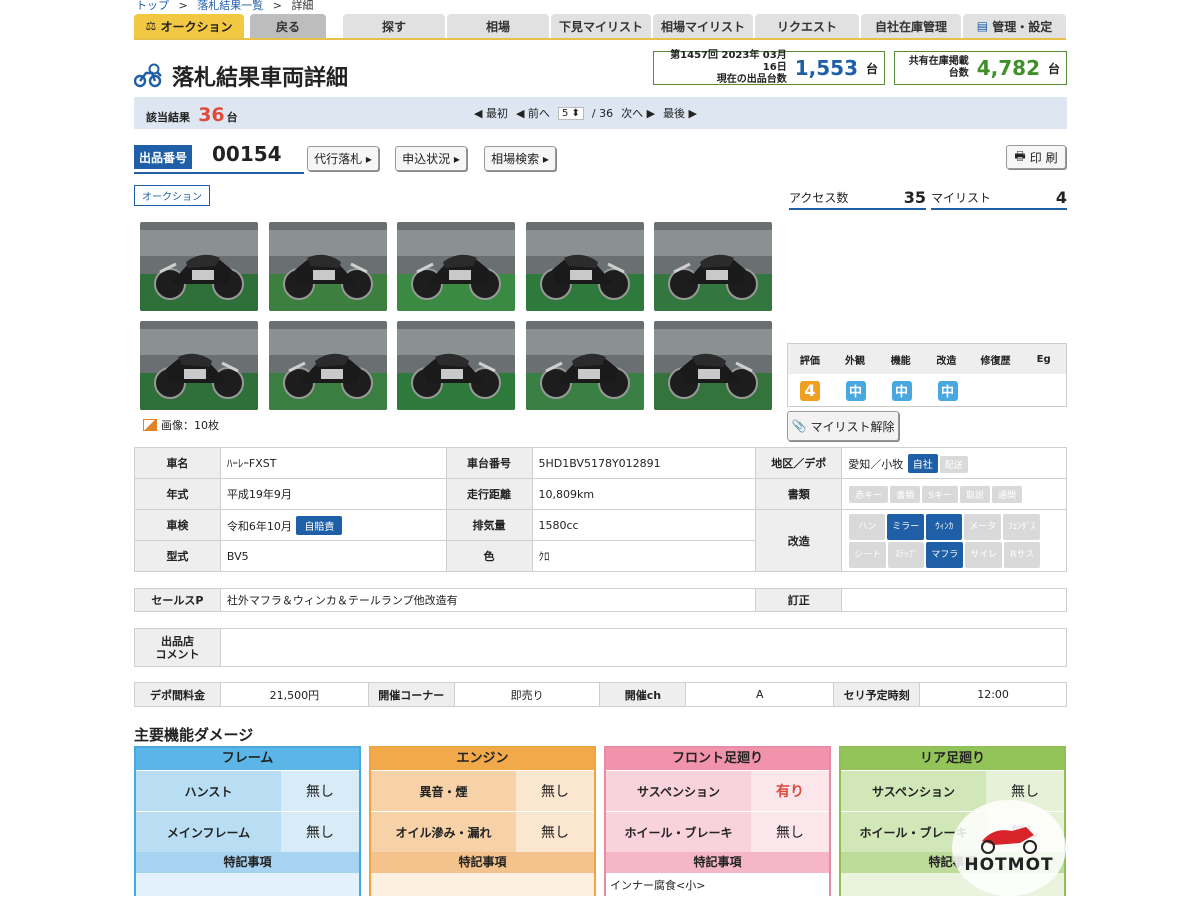 The image size is (1200, 898). What do you see at coordinates (177, 494) in the screenshot?
I see `spec-label: 年式` at bounding box center [177, 494].